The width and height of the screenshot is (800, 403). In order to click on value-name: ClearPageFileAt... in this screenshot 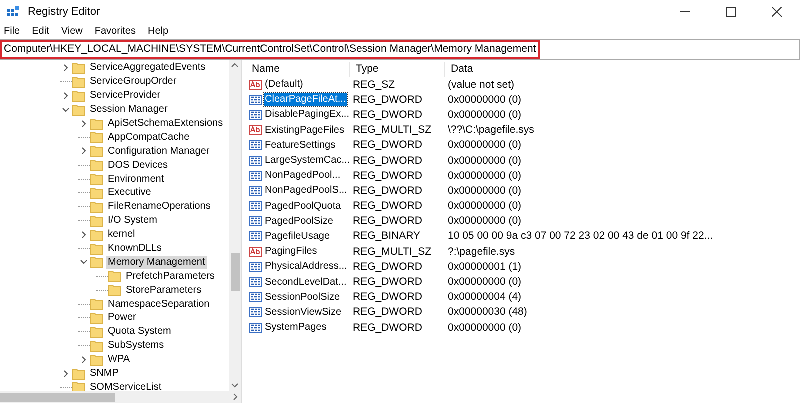, I will do `click(306, 99)`.